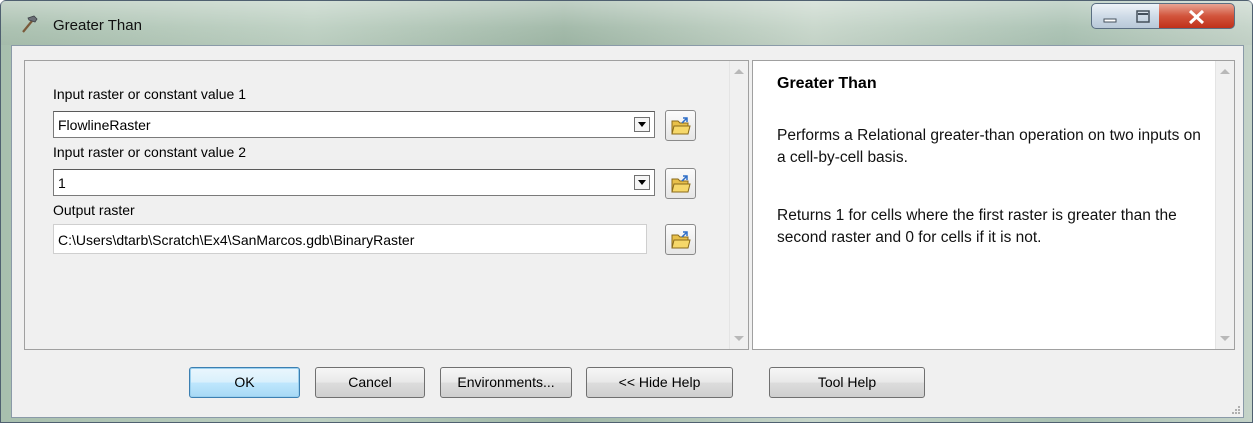 The width and height of the screenshot is (1253, 423). I want to click on close-icon, so click(1196, 17).